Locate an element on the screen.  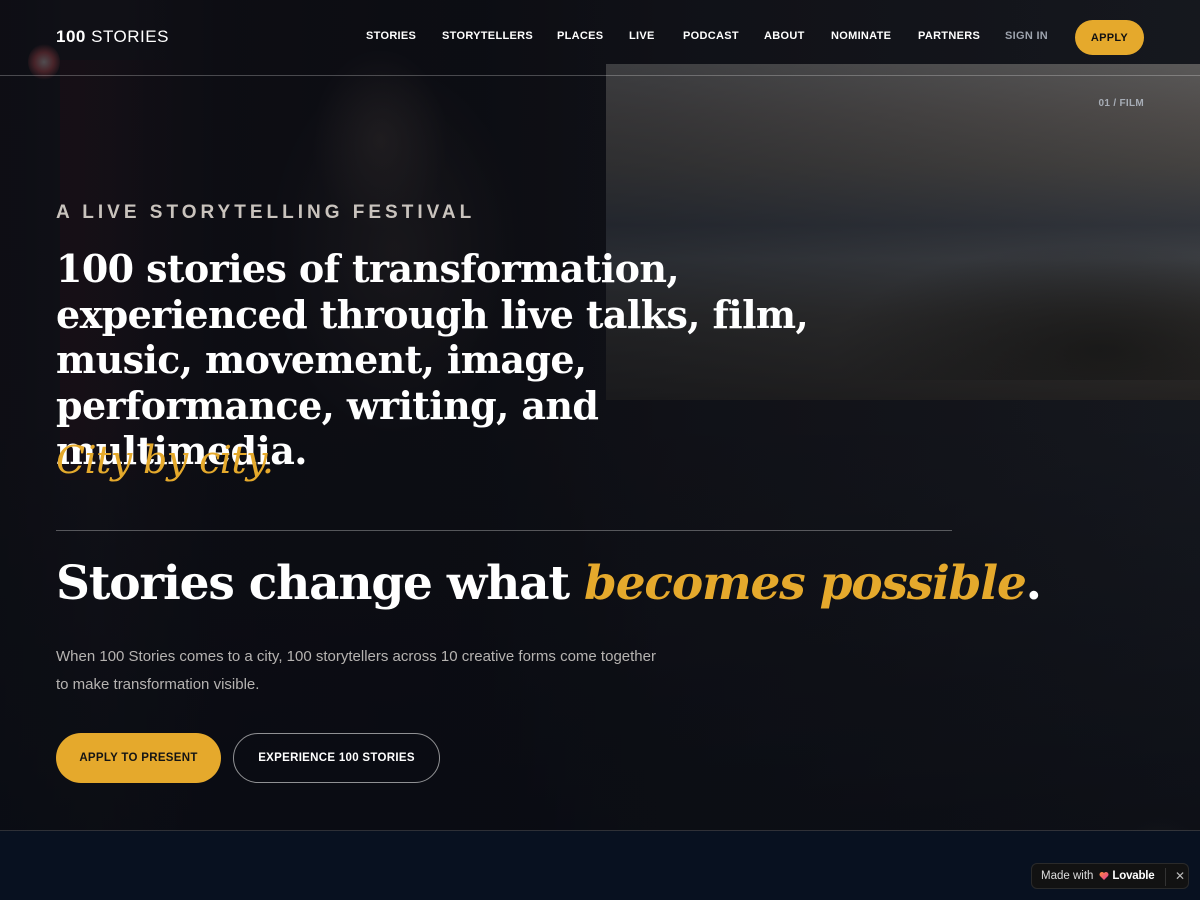
nav-live: LIVE is located at coordinates (642, 36).